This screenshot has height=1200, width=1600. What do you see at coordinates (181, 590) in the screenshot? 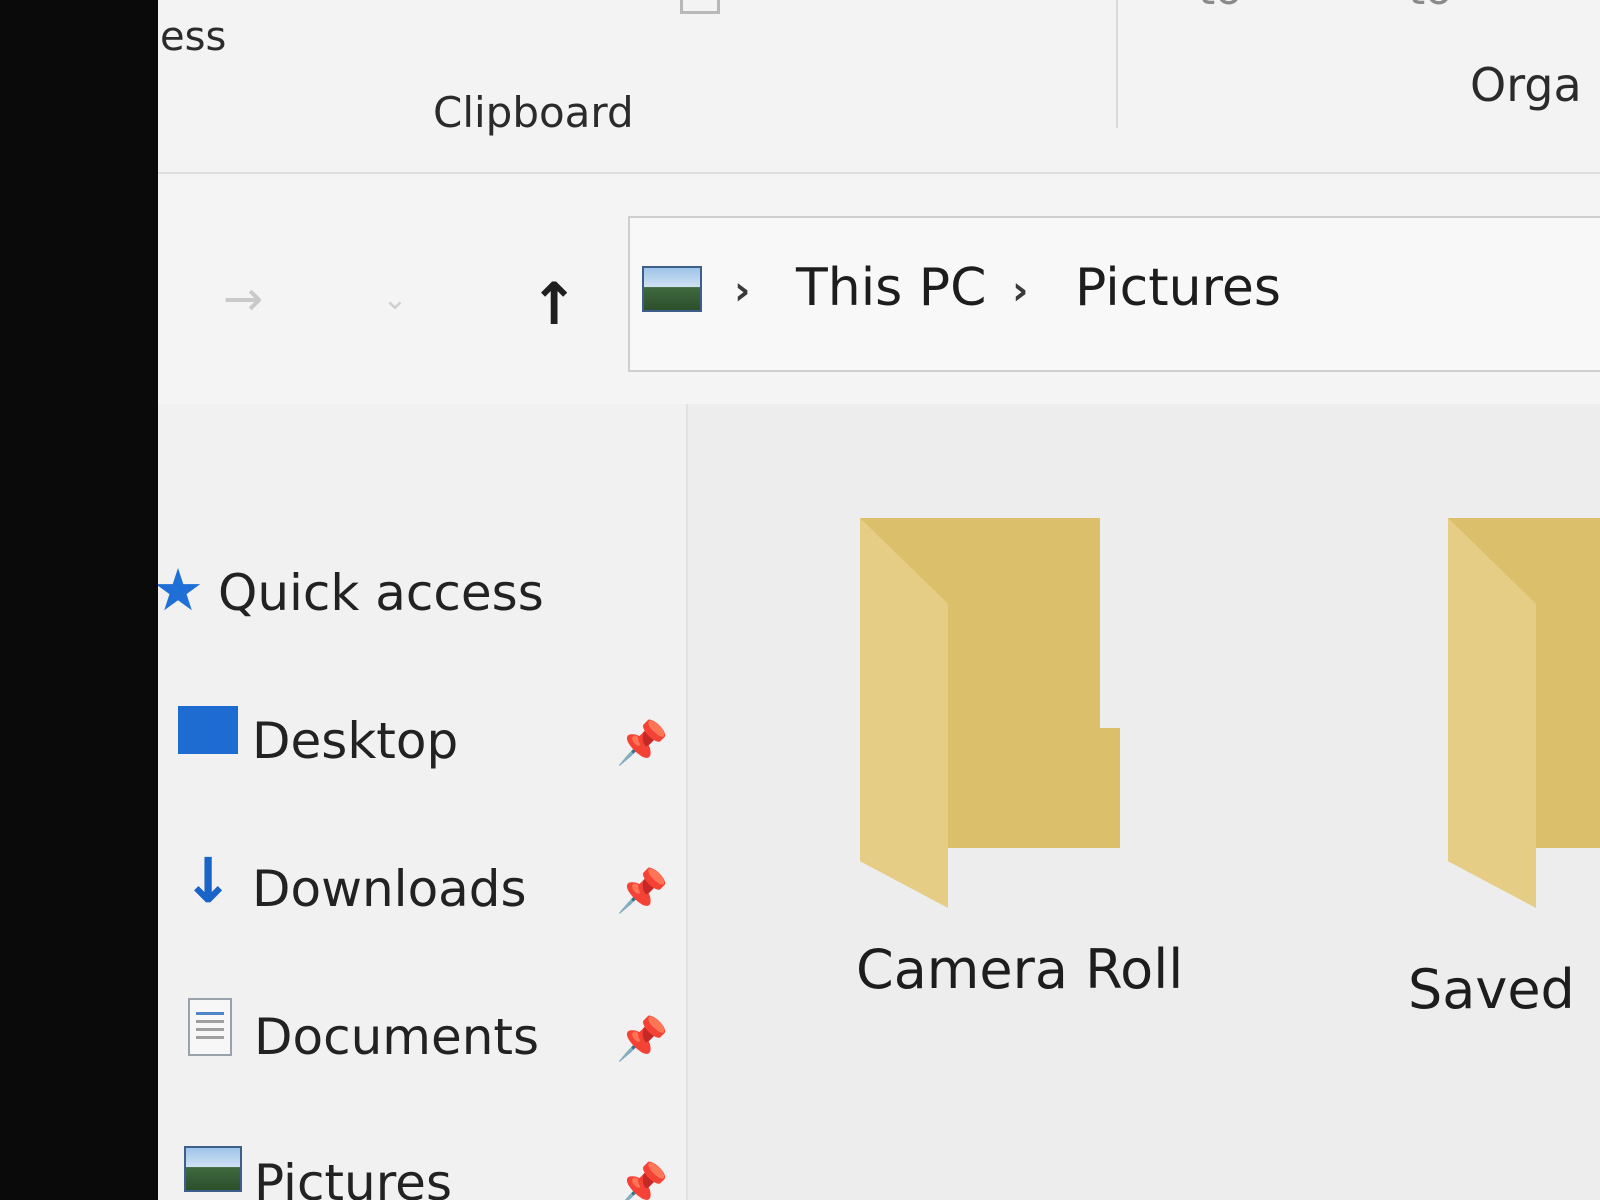
I see `star-icon: ★` at bounding box center [181, 590].